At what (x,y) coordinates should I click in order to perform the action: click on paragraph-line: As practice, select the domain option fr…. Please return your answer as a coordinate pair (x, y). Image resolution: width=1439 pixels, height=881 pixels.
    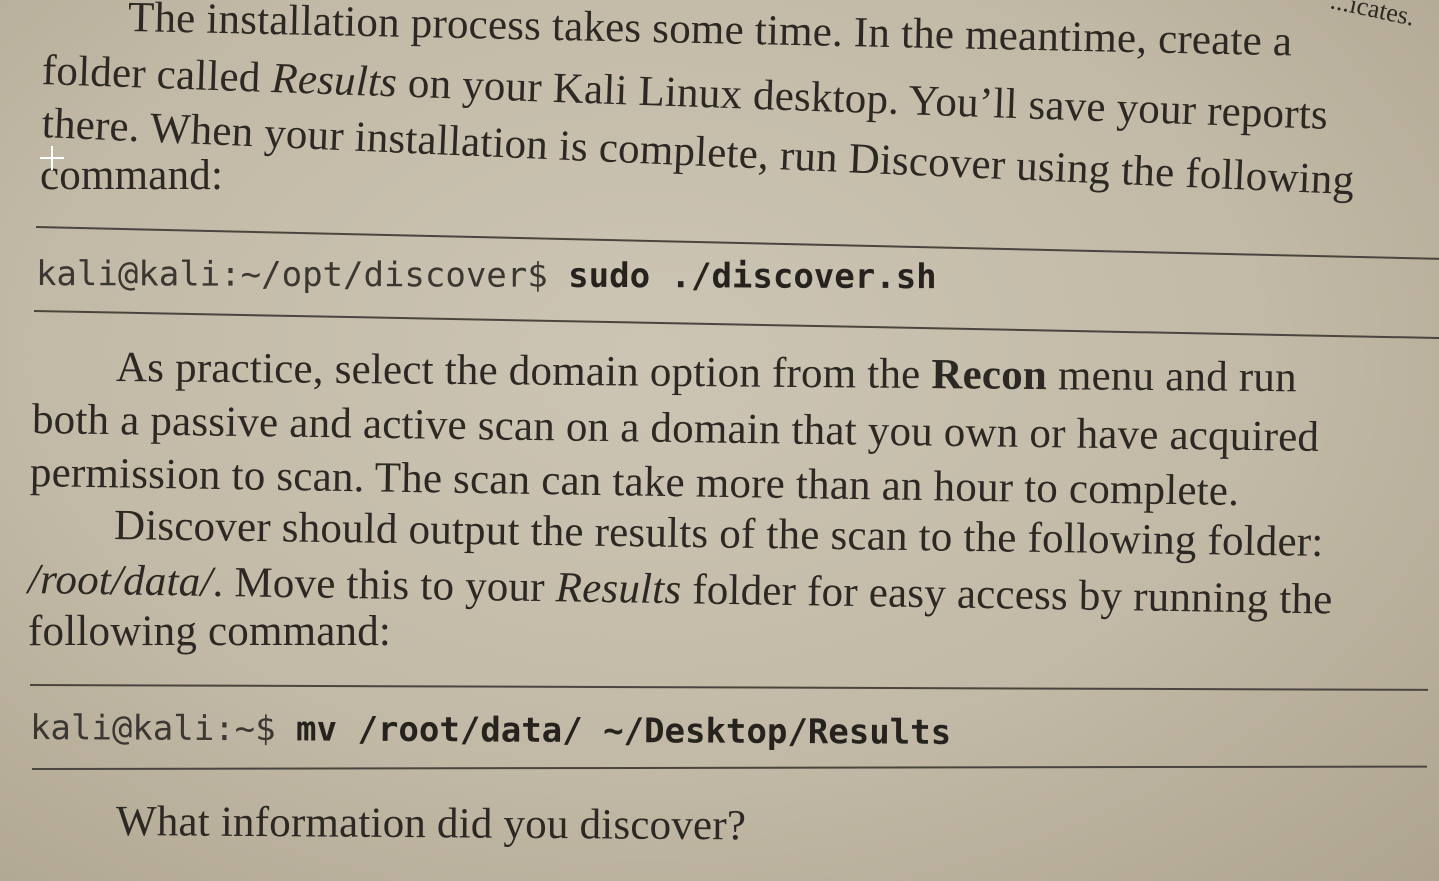
    Looking at the image, I should click on (706, 373).